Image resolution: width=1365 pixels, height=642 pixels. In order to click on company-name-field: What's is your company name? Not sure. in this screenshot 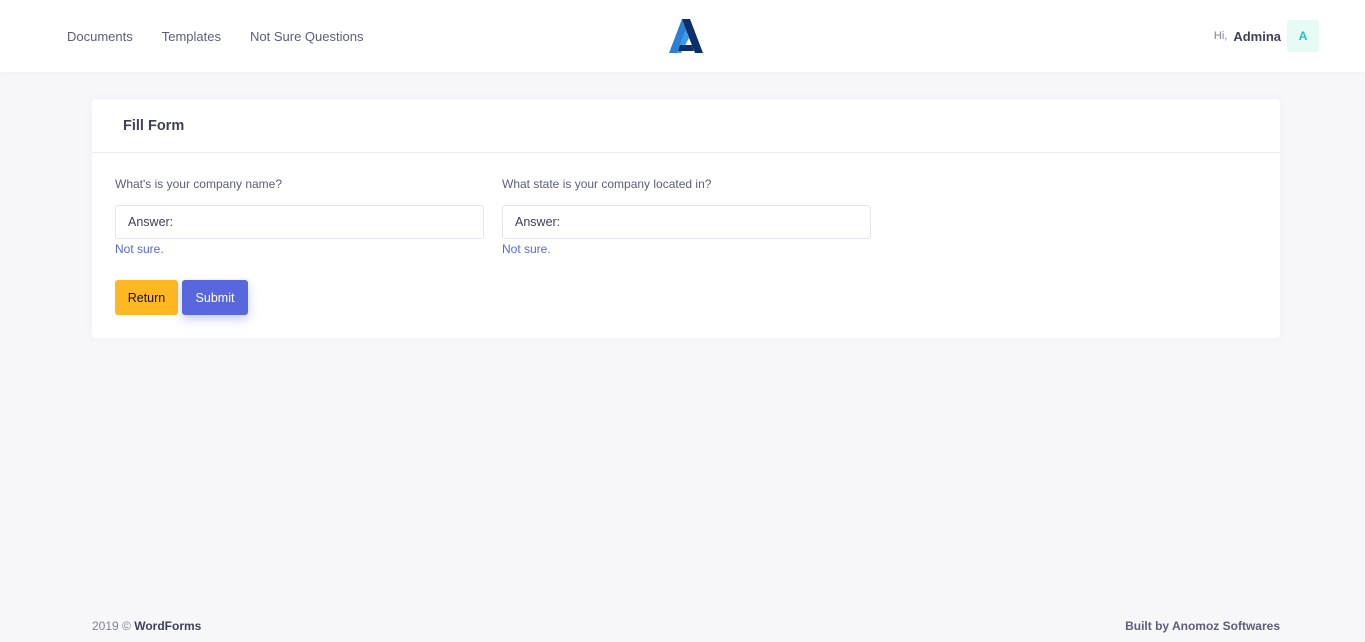, I will do `click(299, 216)`.